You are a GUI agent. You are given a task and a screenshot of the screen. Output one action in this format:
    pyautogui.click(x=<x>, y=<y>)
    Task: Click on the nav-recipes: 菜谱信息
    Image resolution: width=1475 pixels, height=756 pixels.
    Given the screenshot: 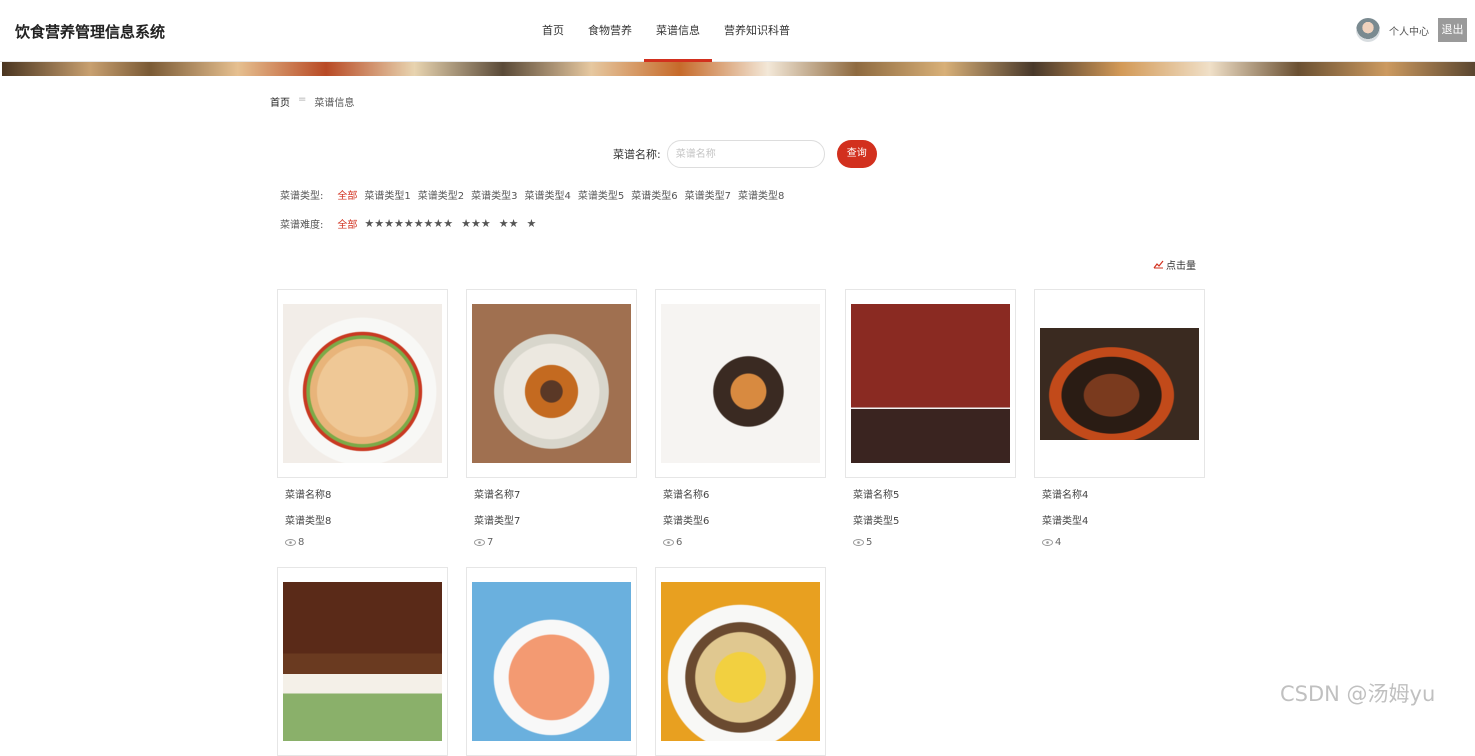 What is the action you would take?
    pyautogui.click(x=678, y=31)
    